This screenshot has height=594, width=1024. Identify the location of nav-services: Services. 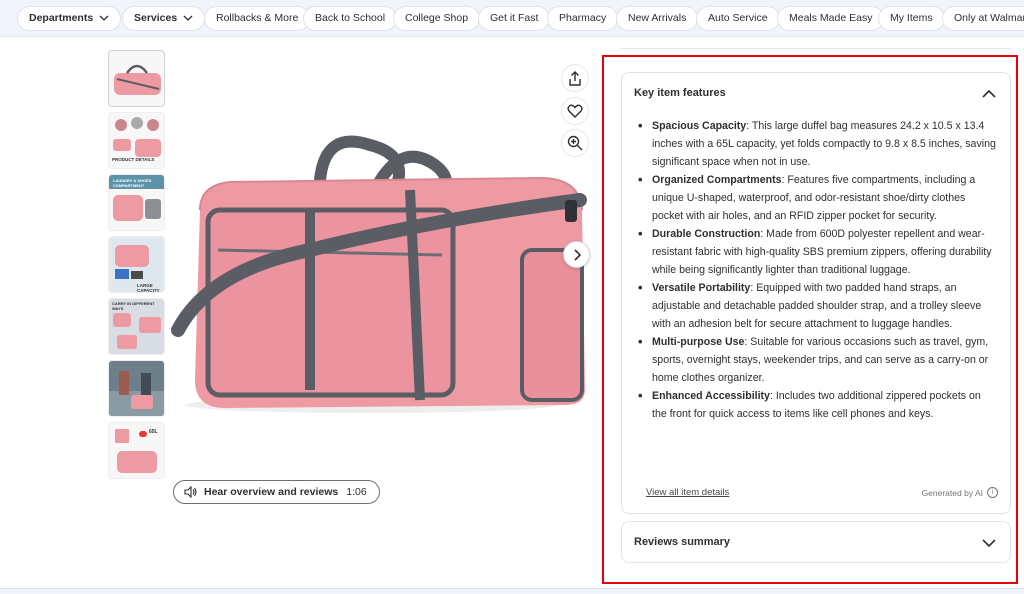
(164, 18).